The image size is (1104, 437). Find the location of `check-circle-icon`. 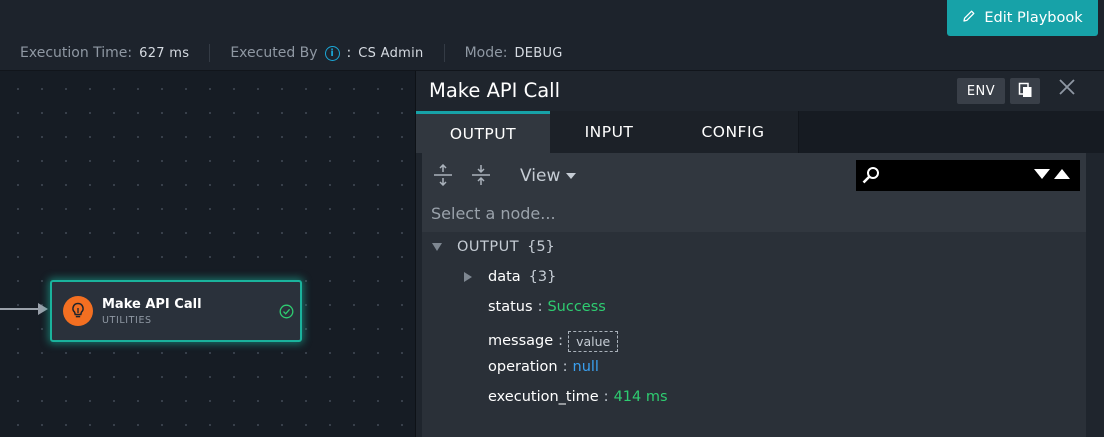

check-circle-icon is located at coordinates (286, 313).